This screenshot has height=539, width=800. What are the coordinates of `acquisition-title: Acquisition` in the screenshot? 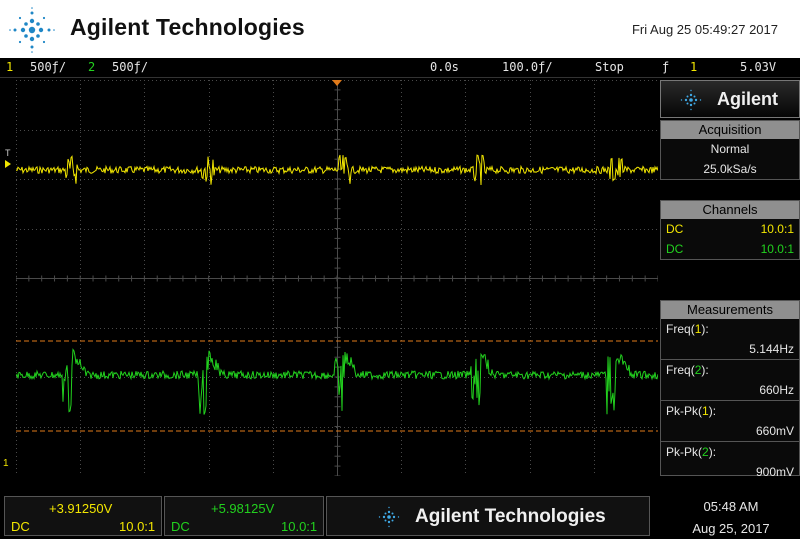 It's located at (730, 130).